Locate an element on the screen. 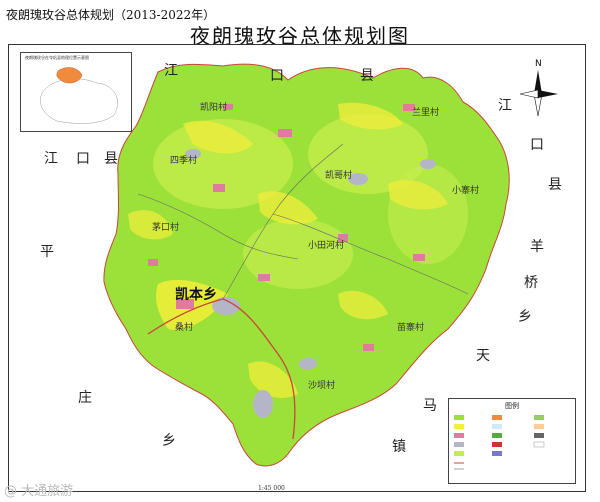 The height and width of the screenshot is (502, 600). legend: 图例 is located at coordinates (512, 441).